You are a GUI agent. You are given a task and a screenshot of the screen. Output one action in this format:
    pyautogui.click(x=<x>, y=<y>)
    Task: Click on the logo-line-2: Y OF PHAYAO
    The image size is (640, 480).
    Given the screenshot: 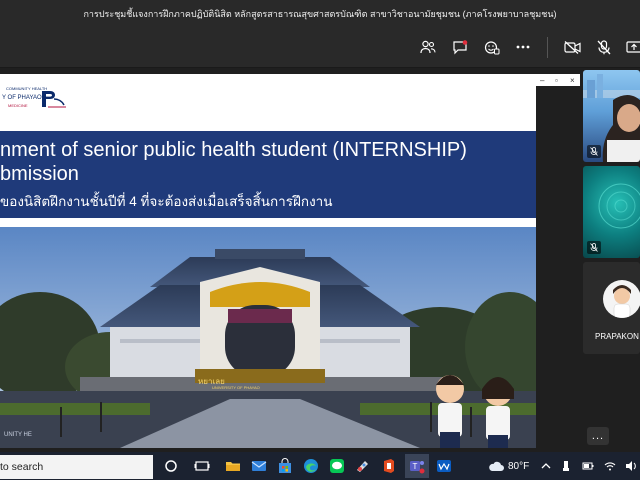 What is the action you would take?
    pyautogui.click(x=22, y=98)
    